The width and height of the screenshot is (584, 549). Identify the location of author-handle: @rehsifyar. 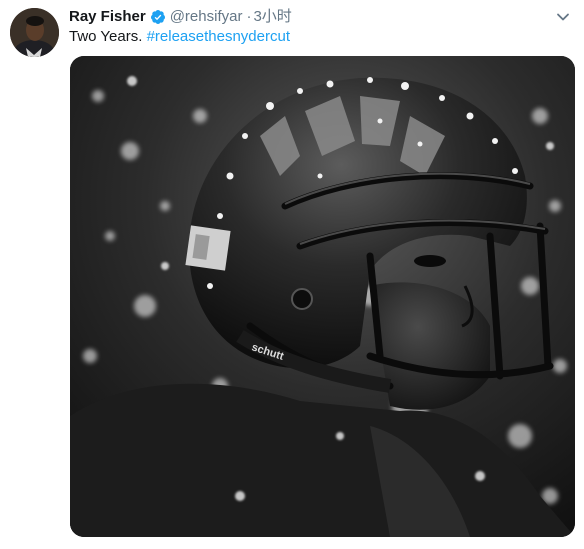
(206, 17).